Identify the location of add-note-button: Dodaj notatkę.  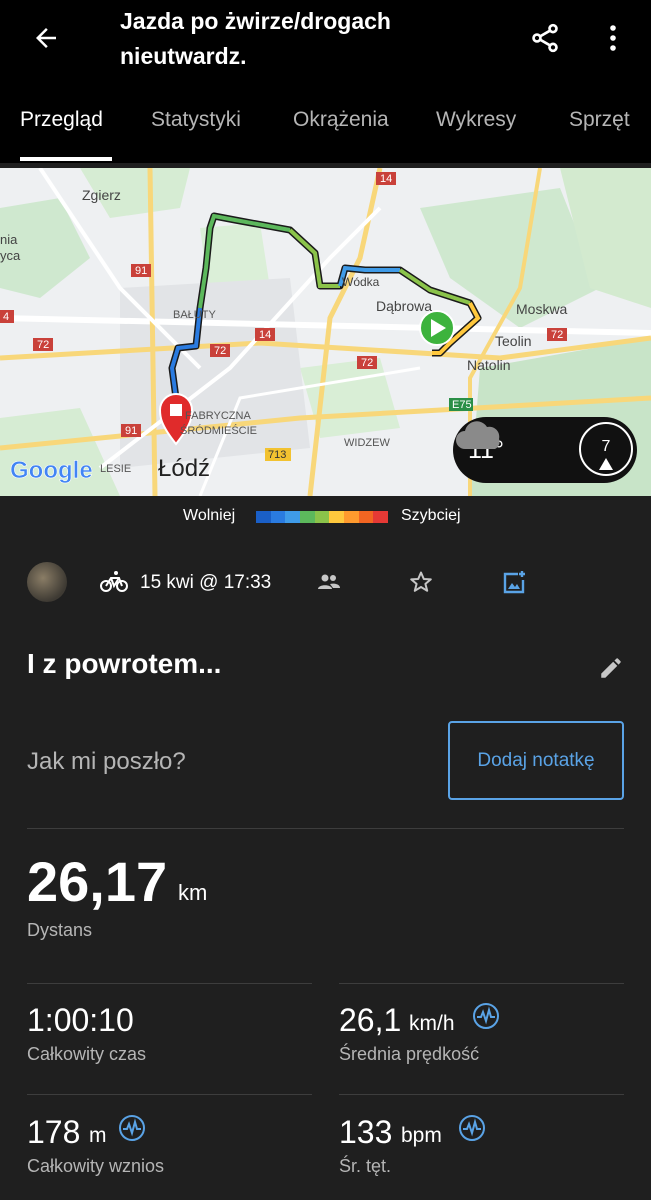
(536, 760).